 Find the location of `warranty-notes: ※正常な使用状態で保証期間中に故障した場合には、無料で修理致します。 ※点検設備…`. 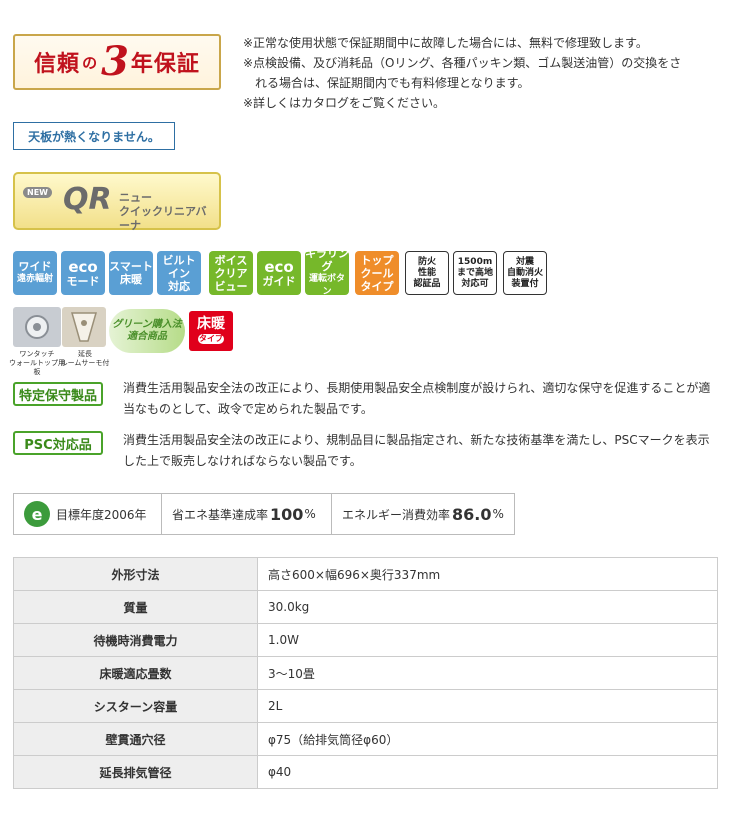

warranty-notes: ※正常な使用状態で保証期間中に故障した場合には、無料で修理致します。 ※点検設備… is located at coordinates (483, 73).